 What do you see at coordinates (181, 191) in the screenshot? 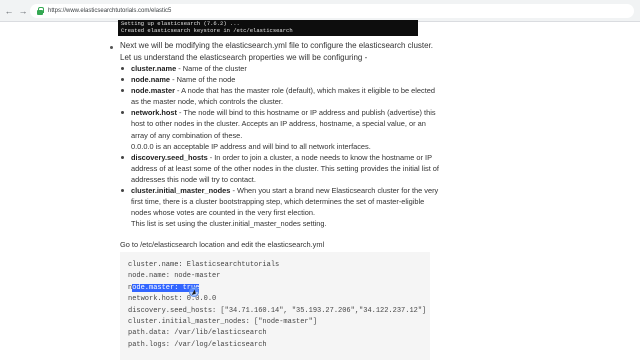
I see `property-name: cluster.initial_master_nodes` at bounding box center [181, 191].